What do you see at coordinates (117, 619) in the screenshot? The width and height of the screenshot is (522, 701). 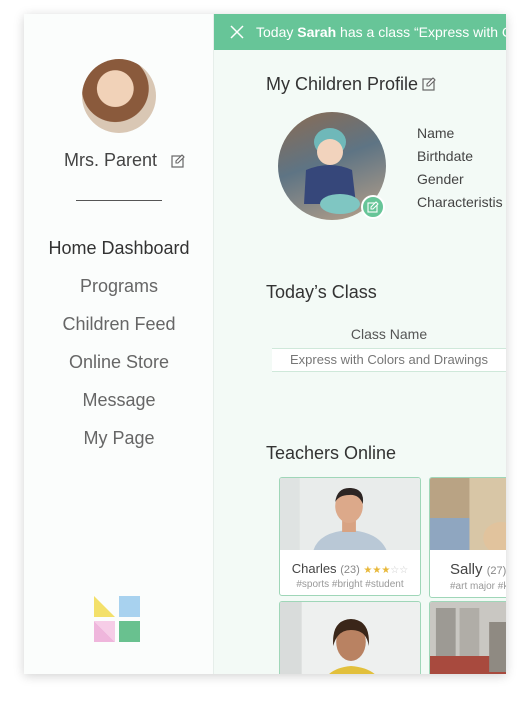 I see `brand-logo` at bounding box center [117, 619].